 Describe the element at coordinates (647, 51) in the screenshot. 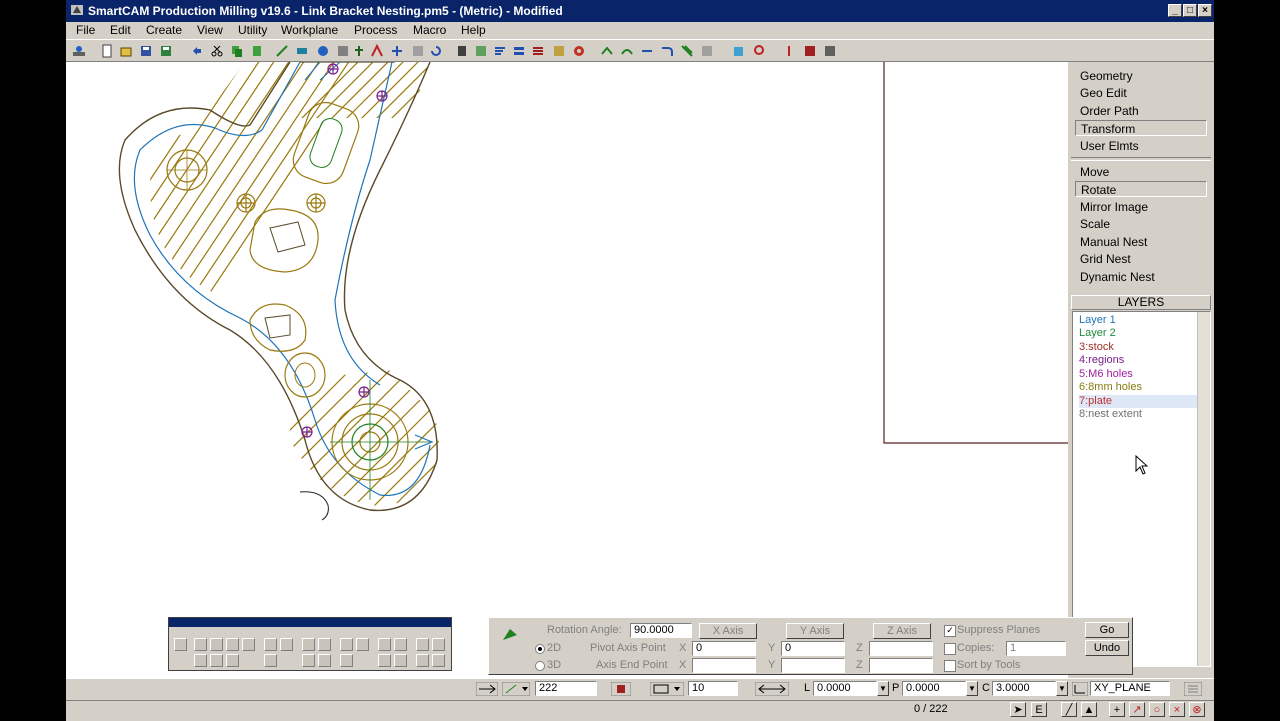

I see `chain-tool-icon` at that location.